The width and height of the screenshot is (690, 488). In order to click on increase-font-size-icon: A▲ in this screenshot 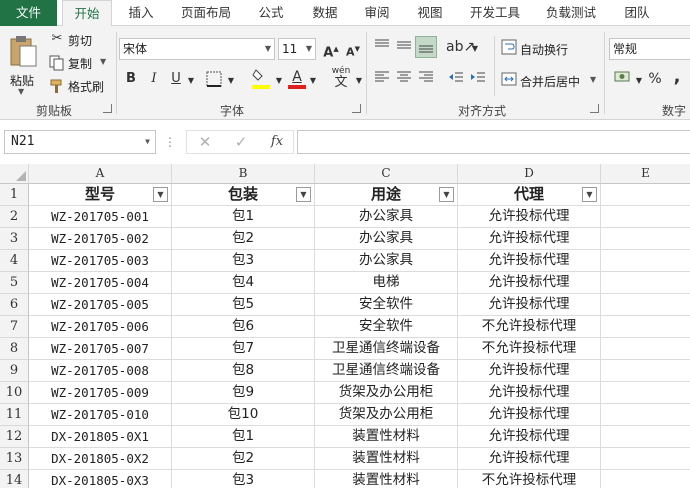, I will do `click(331, 51)`.